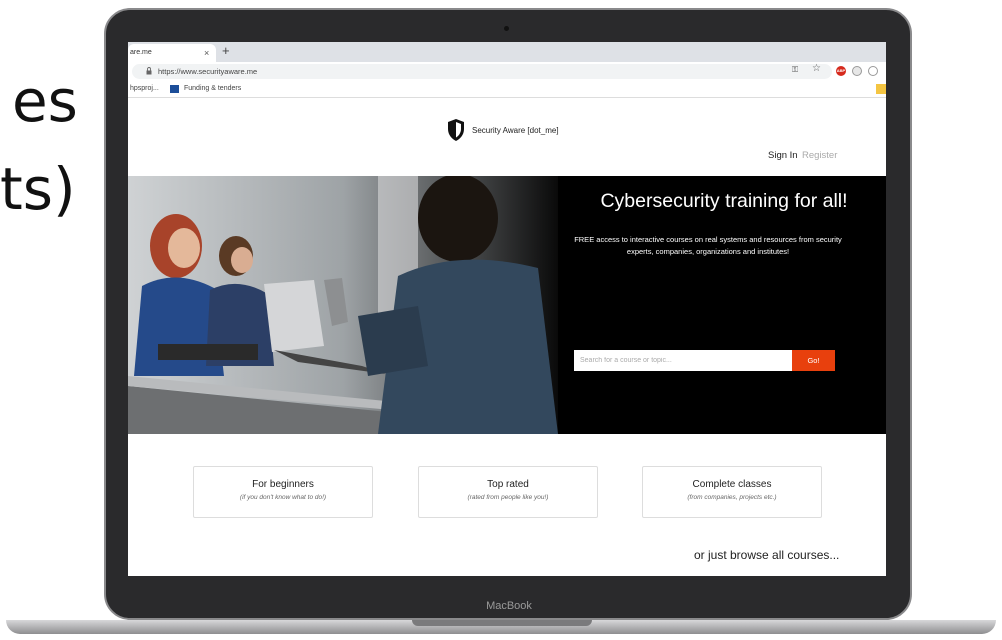  What do you see at coordinates (732, 484) in the screenshot?
I see `card-title: Complete classes` at bounding box center [732, 484].